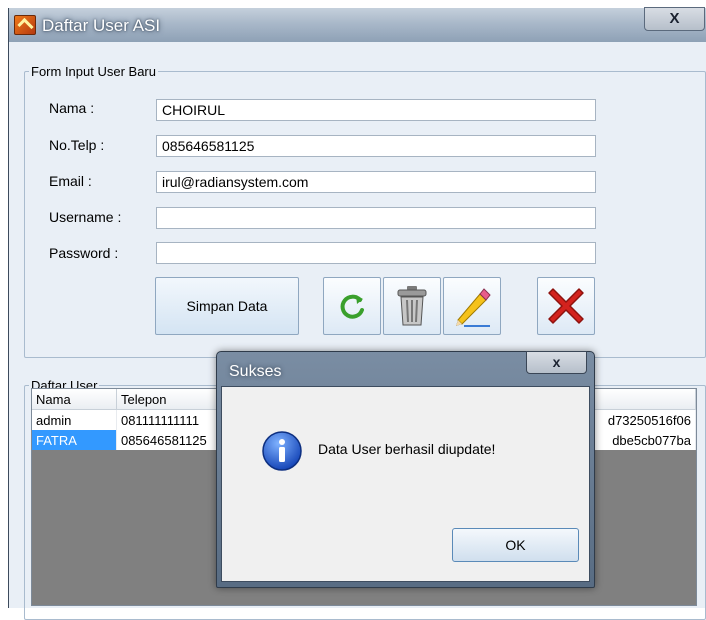 This screenshot has height=620, width=706. Describe the element at coordinates (644, 440) in the screenshot. I see `cell-hash: dbe5cb077ba` at that location.